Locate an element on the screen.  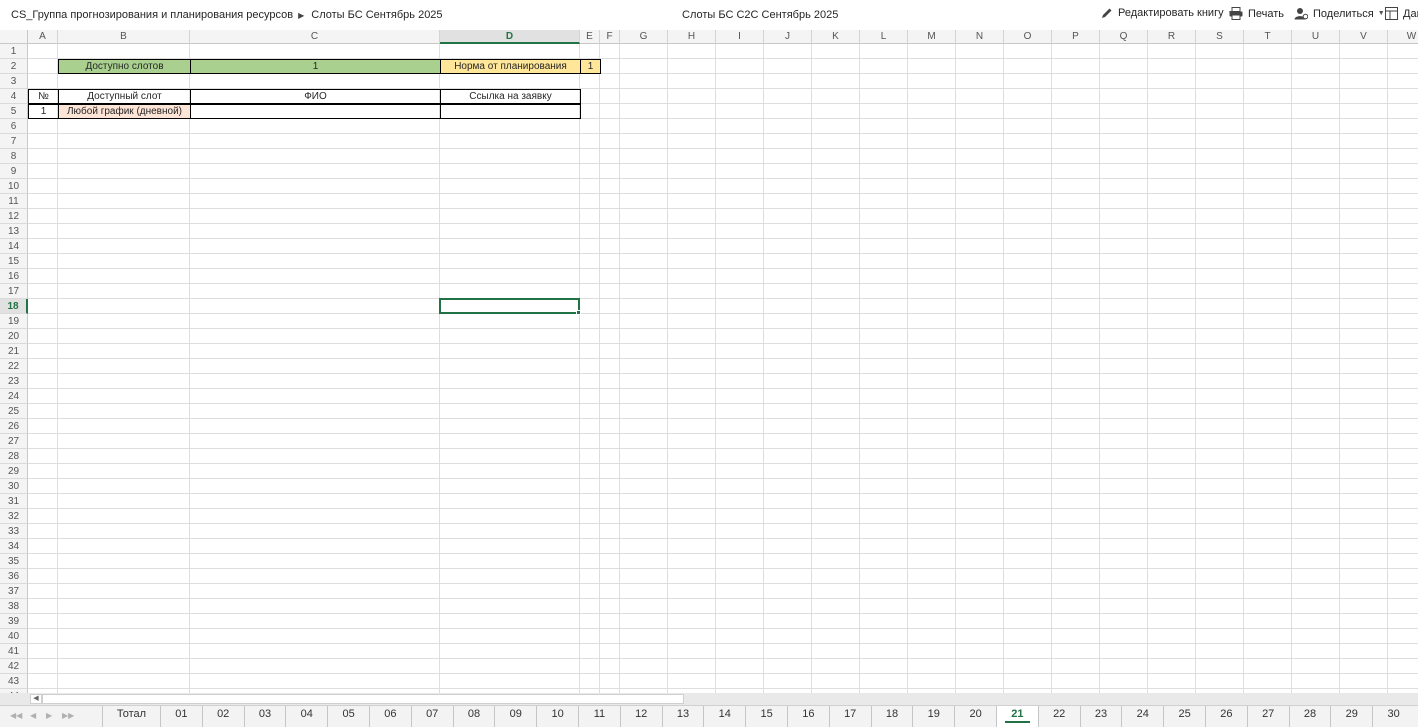
row-header-14: 14 is located at coordinates (14, 246).